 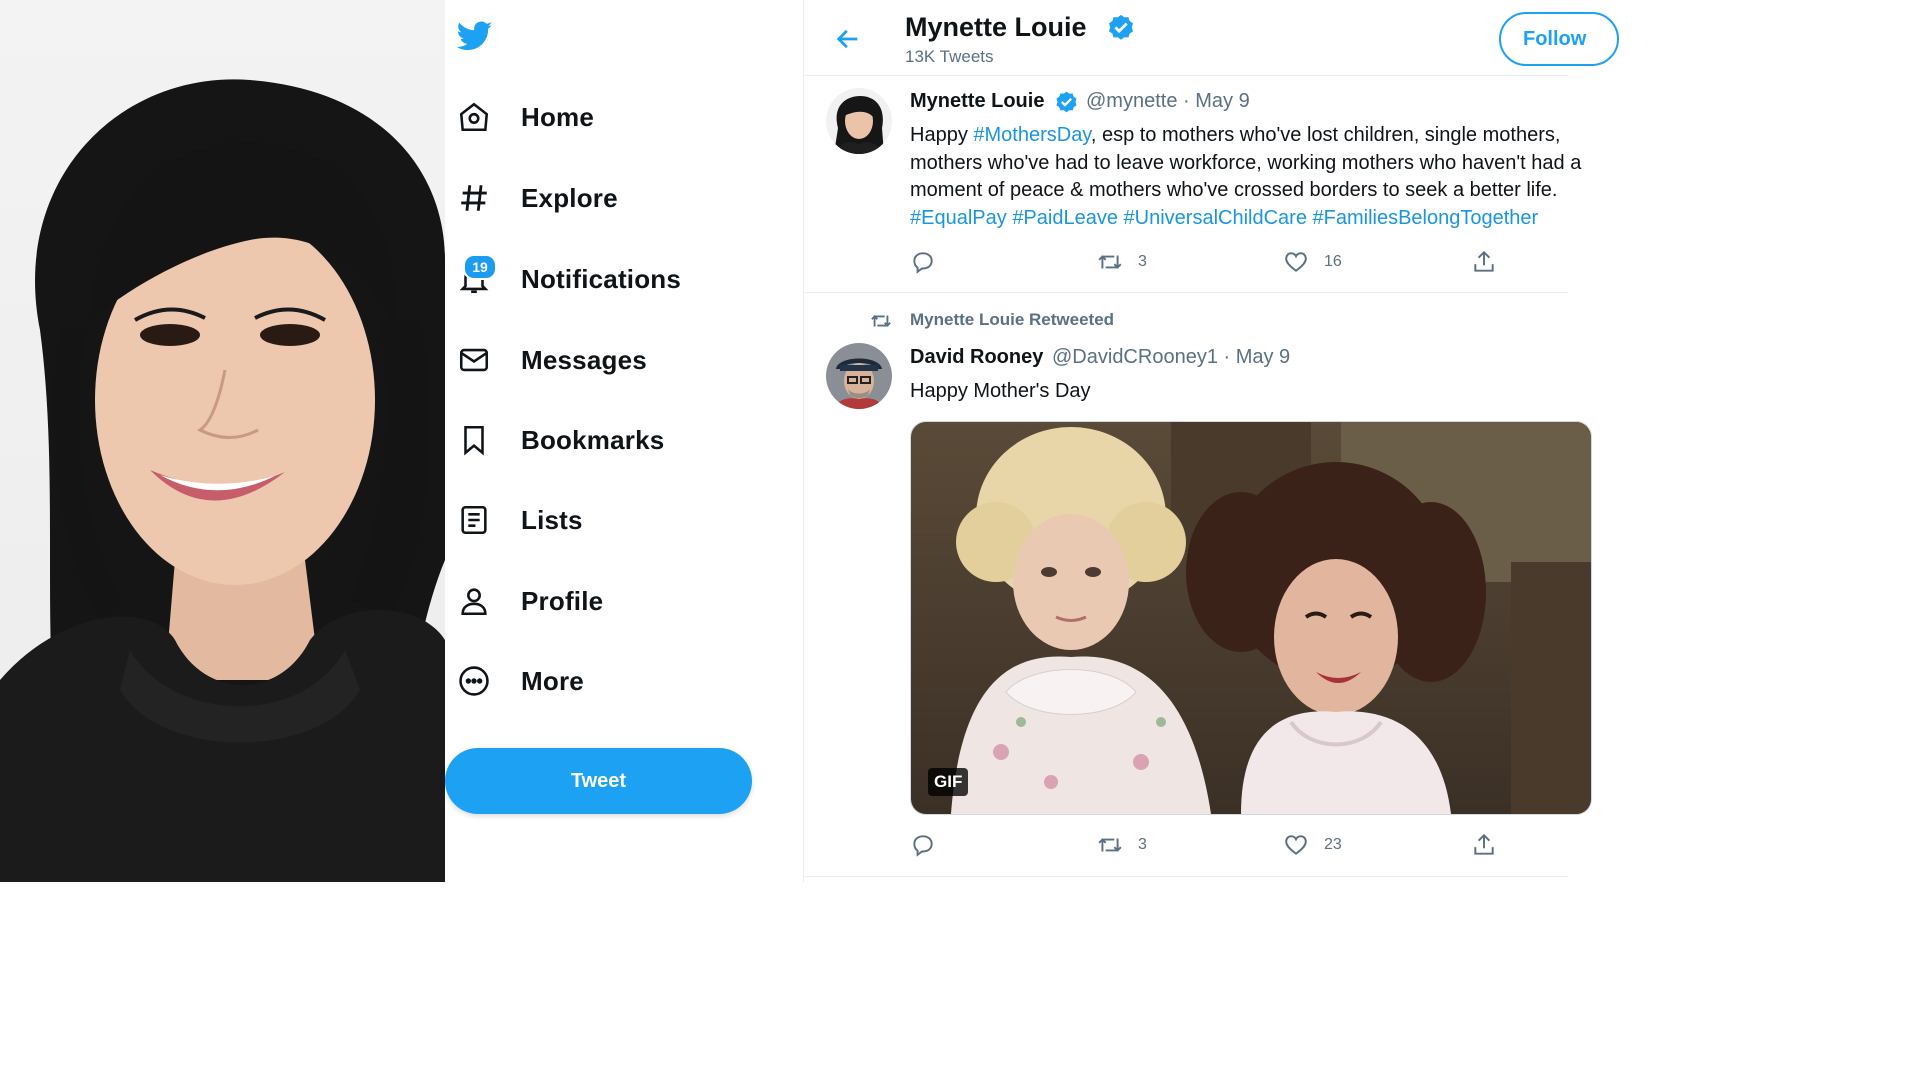 I want to click on sidebar-item-label: Messages, so click(x=584, y=359).